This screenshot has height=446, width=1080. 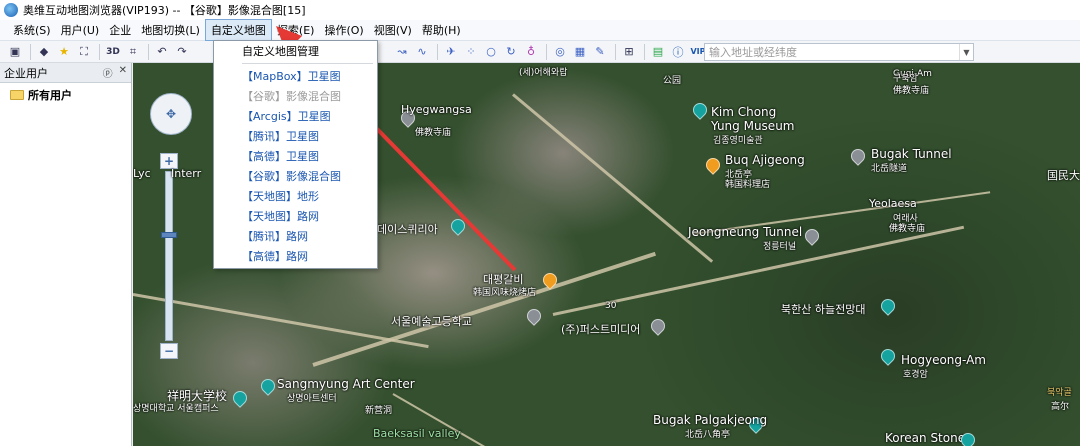 What do you see at coordinates (511, 52) in the screenshot?
I see `refresh-icon: ↻` at bounding box center [511, 52].